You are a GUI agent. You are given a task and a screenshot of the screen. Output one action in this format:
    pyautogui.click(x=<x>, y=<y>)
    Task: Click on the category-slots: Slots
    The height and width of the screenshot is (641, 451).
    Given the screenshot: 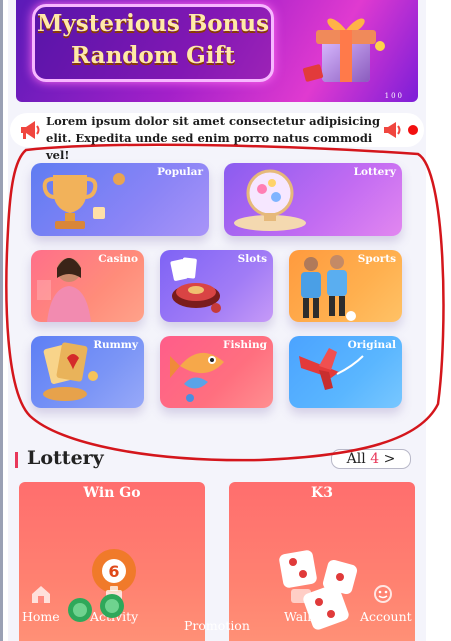 What is the action you would take?
    pyautogui.click(x=216, y=286)
    